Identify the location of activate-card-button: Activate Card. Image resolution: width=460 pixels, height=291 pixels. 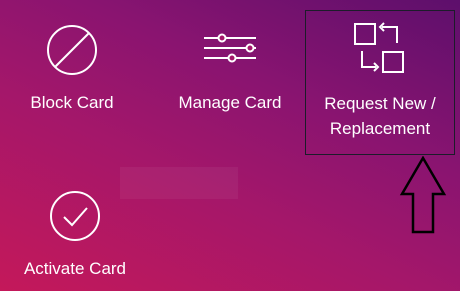
(75, 234).